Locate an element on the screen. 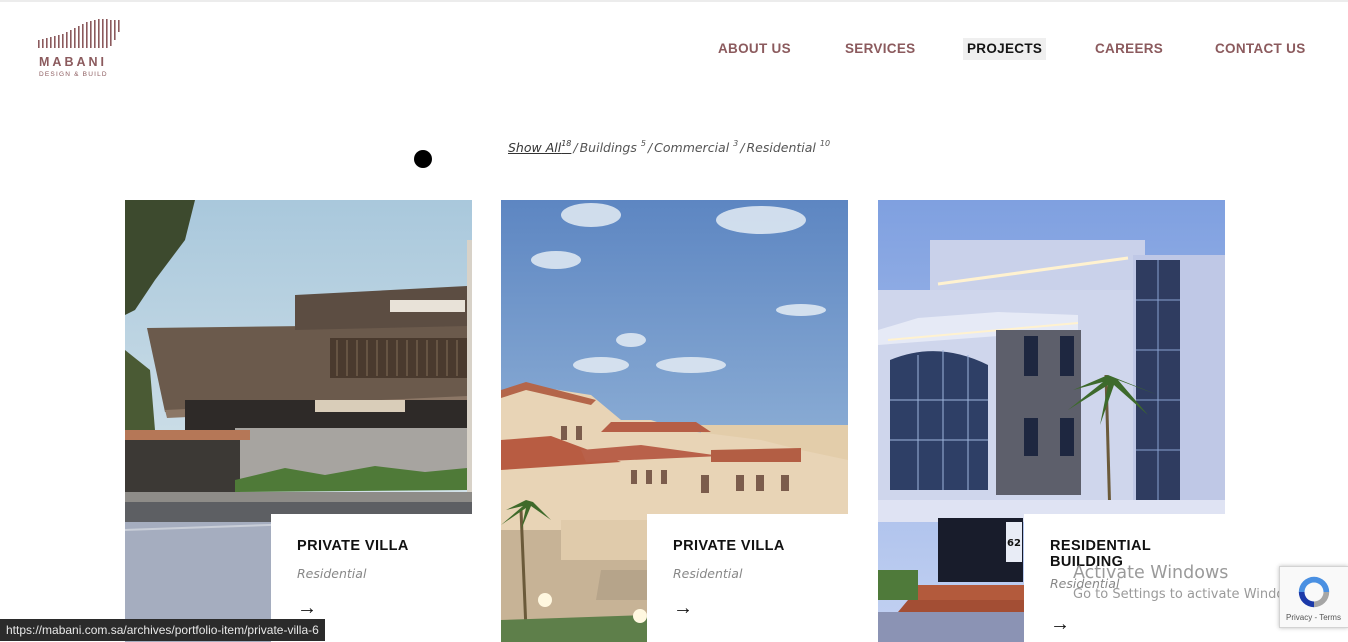 Image resolution: width=1348 pixels, height=642 pixels. filter-buildings: Buildings 5 is located at coordinates (613, 147).